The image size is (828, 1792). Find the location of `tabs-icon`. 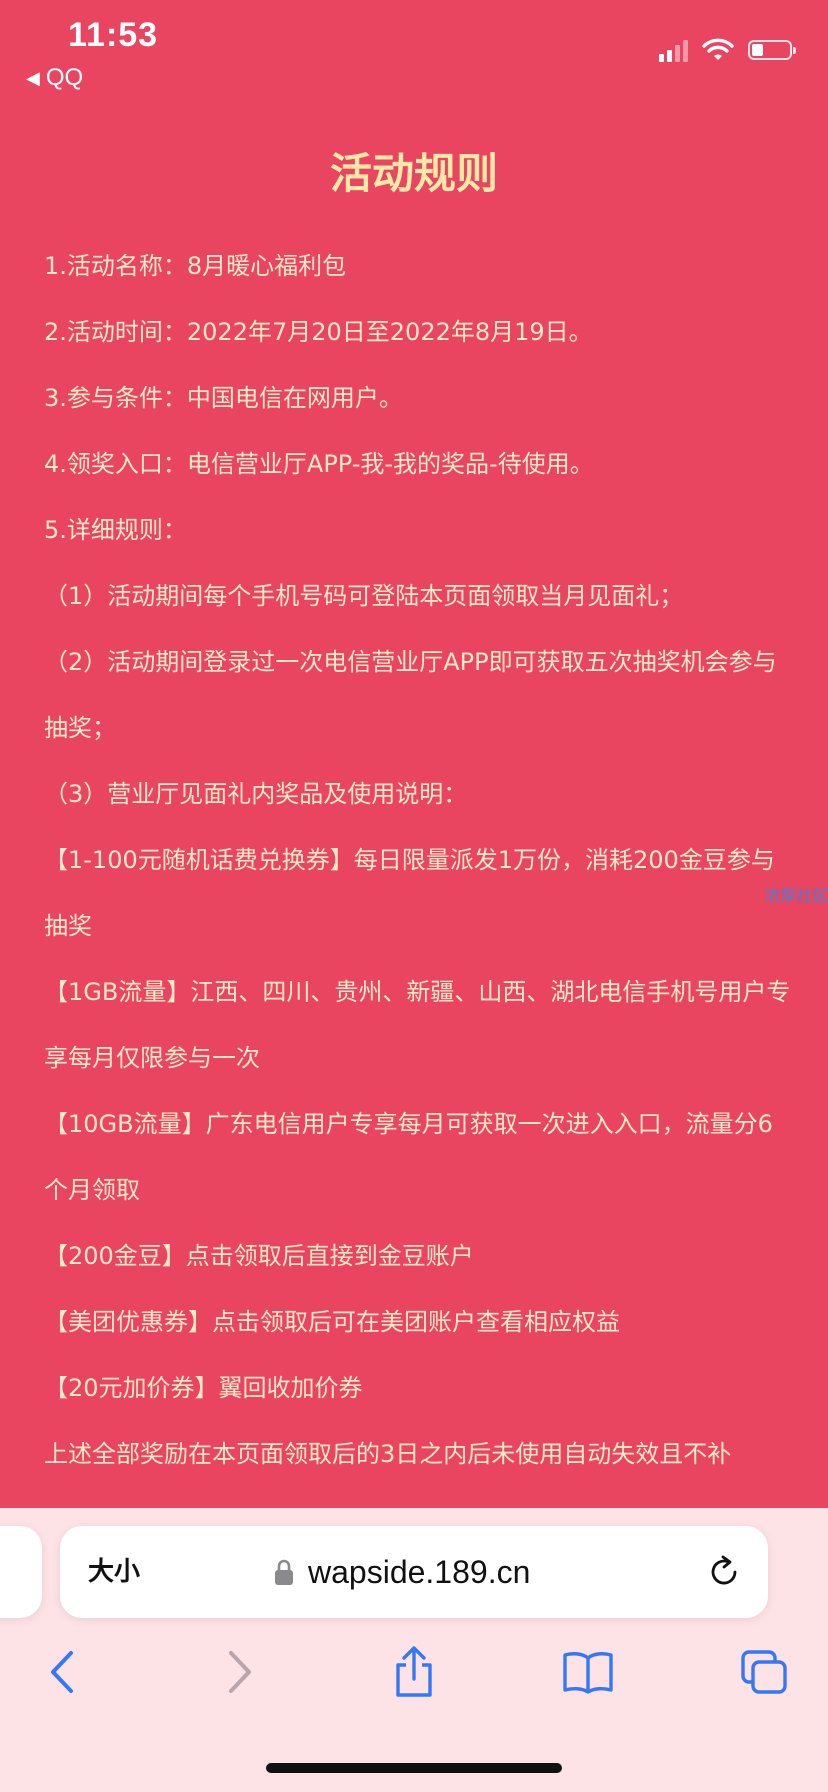

tabs-icon is located at coordinates (764, 1672).